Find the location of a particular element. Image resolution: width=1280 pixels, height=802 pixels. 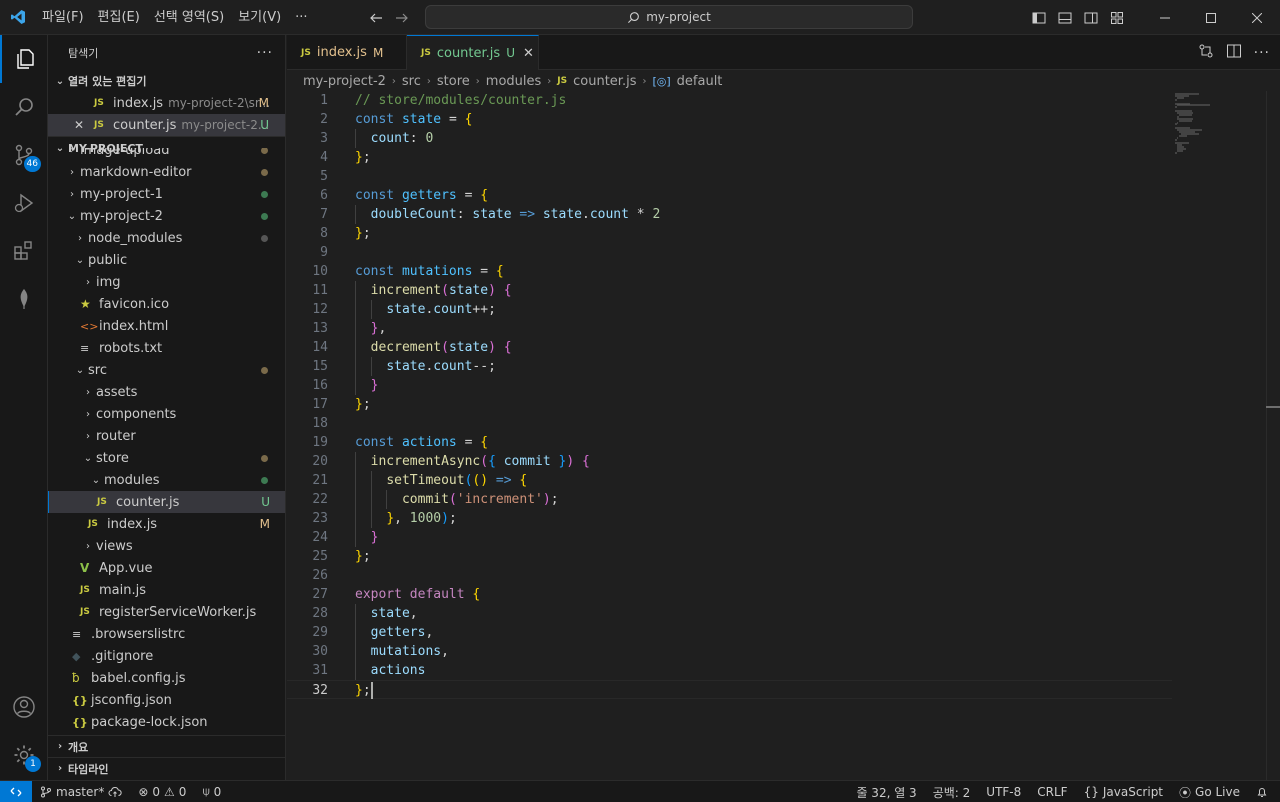

outline-section: › 개요 is located at coordinates (166, 746).